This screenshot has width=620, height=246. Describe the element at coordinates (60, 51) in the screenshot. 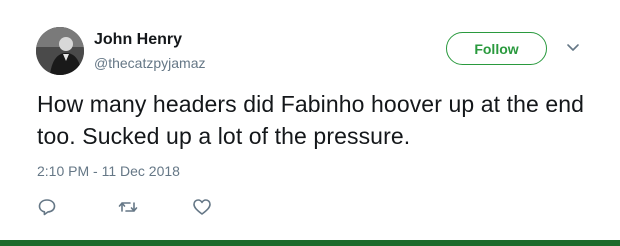

I see `avatar` at that location.